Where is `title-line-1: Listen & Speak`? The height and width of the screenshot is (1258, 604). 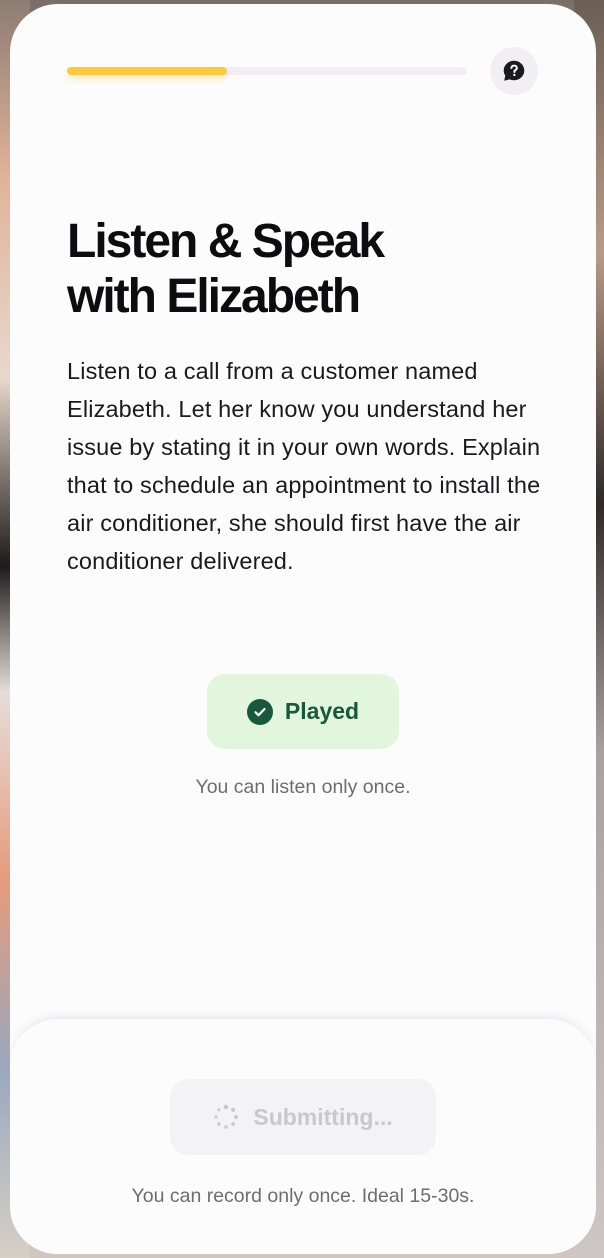 title-line-1: Listen & Speak is located at coordinates (226, 241).